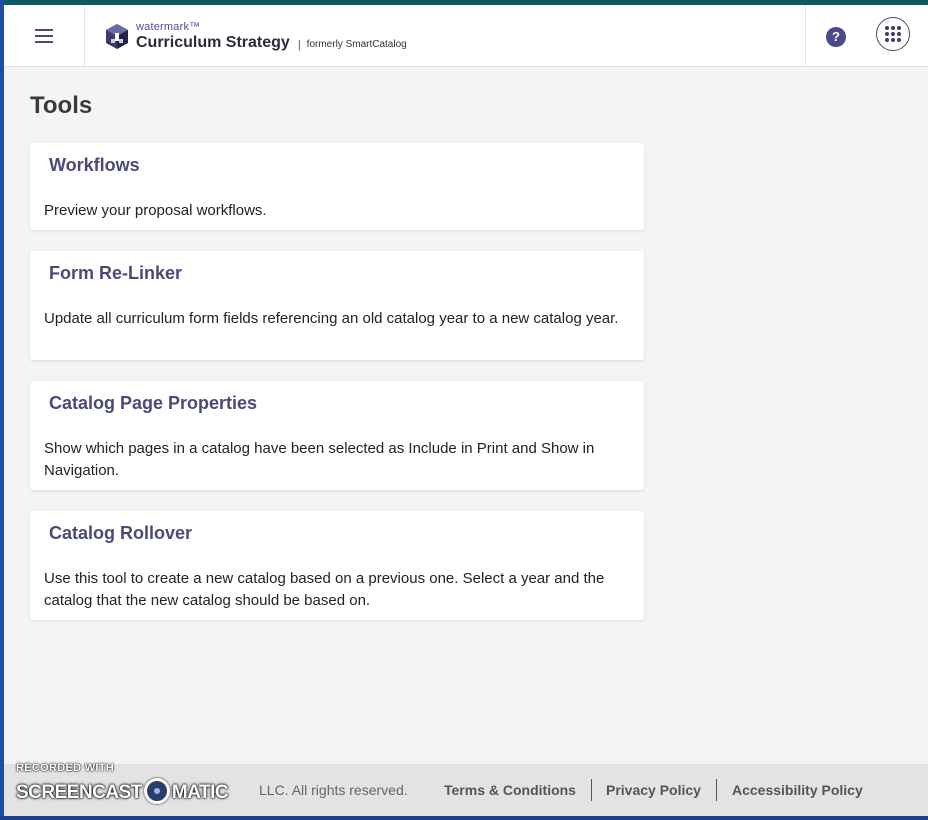 This screenshot has height=820, width=928. I want to click on hamburger-menu-button, so click(44, 35).